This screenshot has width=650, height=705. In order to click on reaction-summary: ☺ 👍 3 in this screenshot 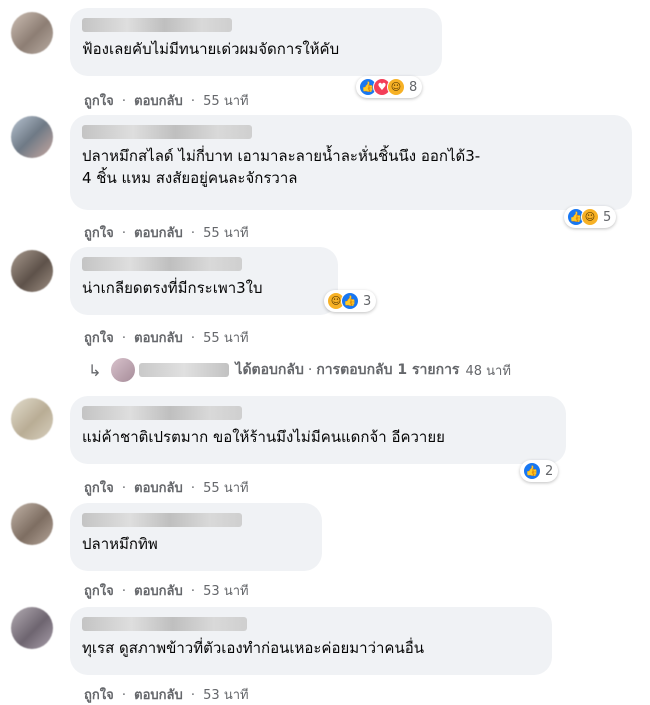, I will do `click(350, 301)`.